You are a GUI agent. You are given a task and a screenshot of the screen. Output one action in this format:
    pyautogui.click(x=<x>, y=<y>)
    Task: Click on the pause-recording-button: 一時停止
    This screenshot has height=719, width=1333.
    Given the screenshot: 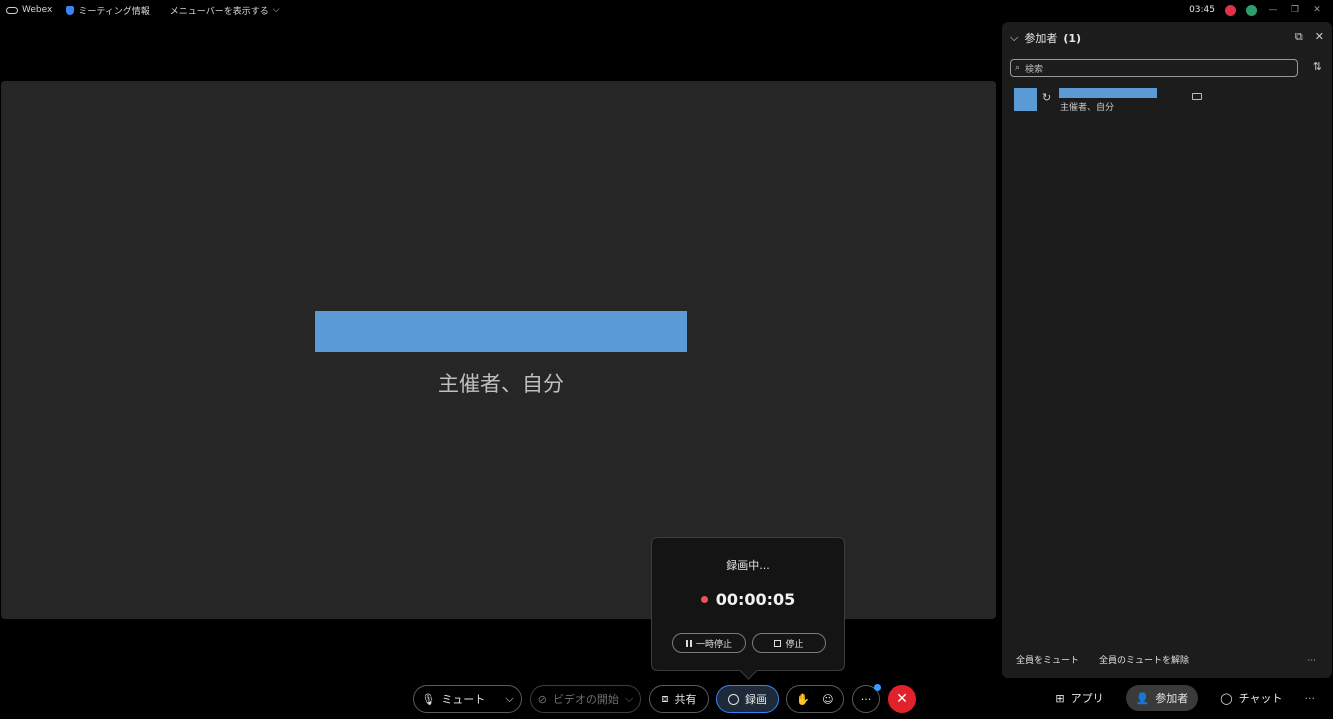 What is the action you would take?
    pyautogui.click(x=709, y=643)
    